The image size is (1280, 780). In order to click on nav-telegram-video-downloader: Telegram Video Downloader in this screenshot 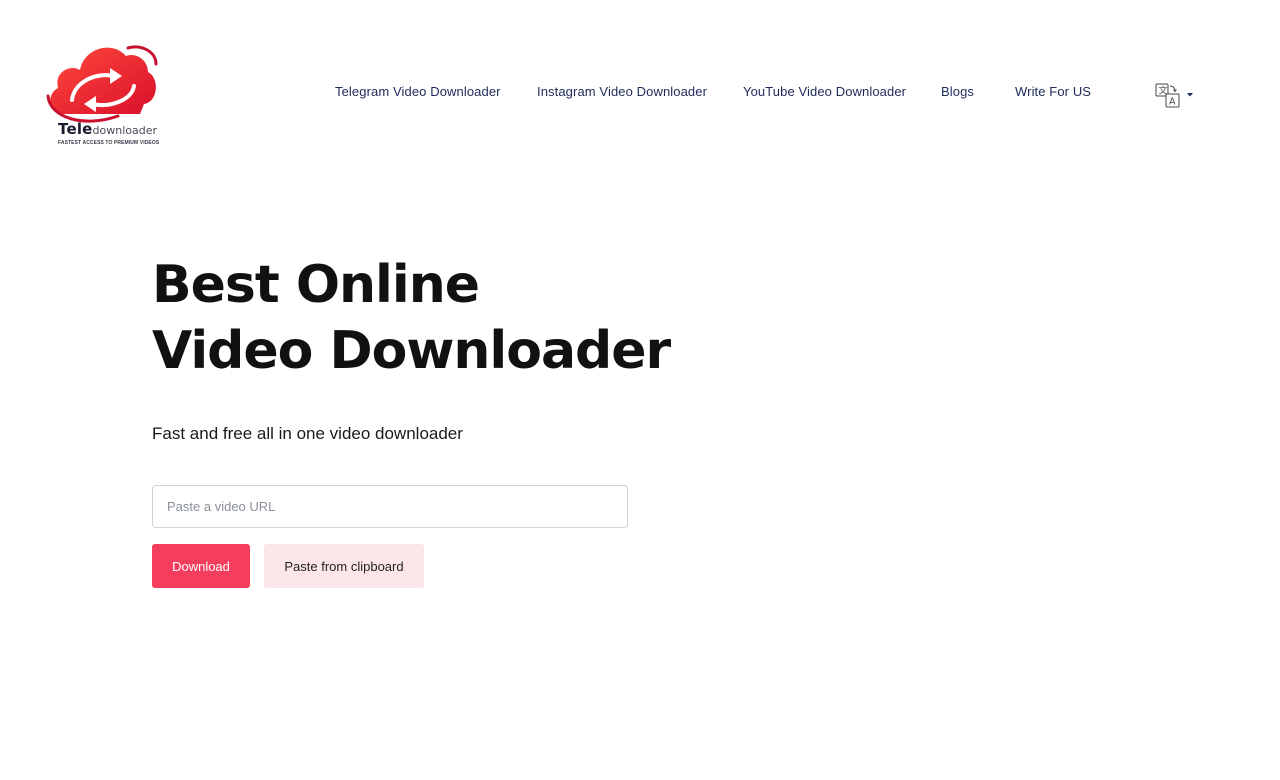, I will do `click(418, 91)`.